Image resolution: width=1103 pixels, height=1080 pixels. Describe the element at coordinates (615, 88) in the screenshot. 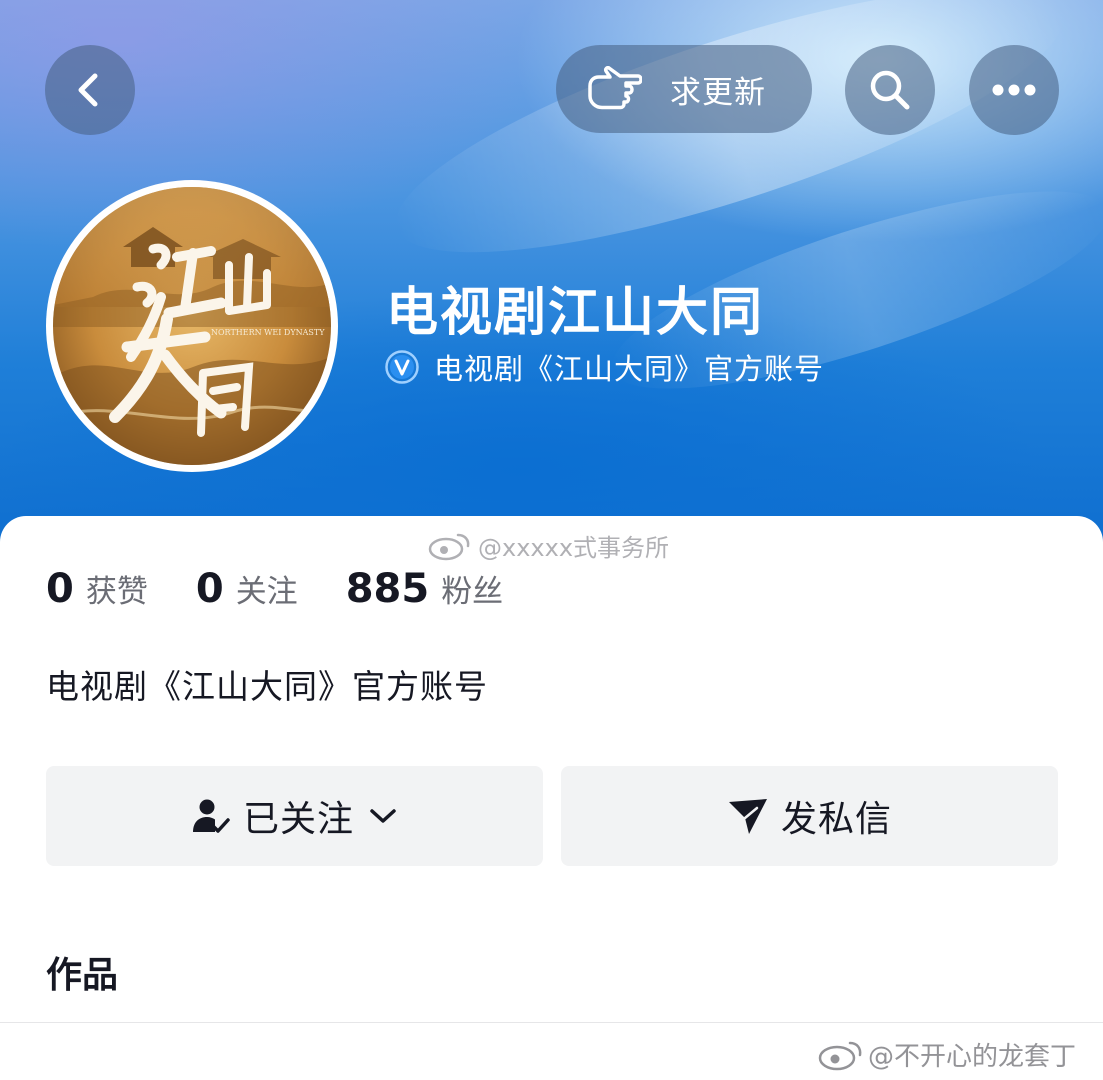

I see `pointing-hand-icon` at that location.